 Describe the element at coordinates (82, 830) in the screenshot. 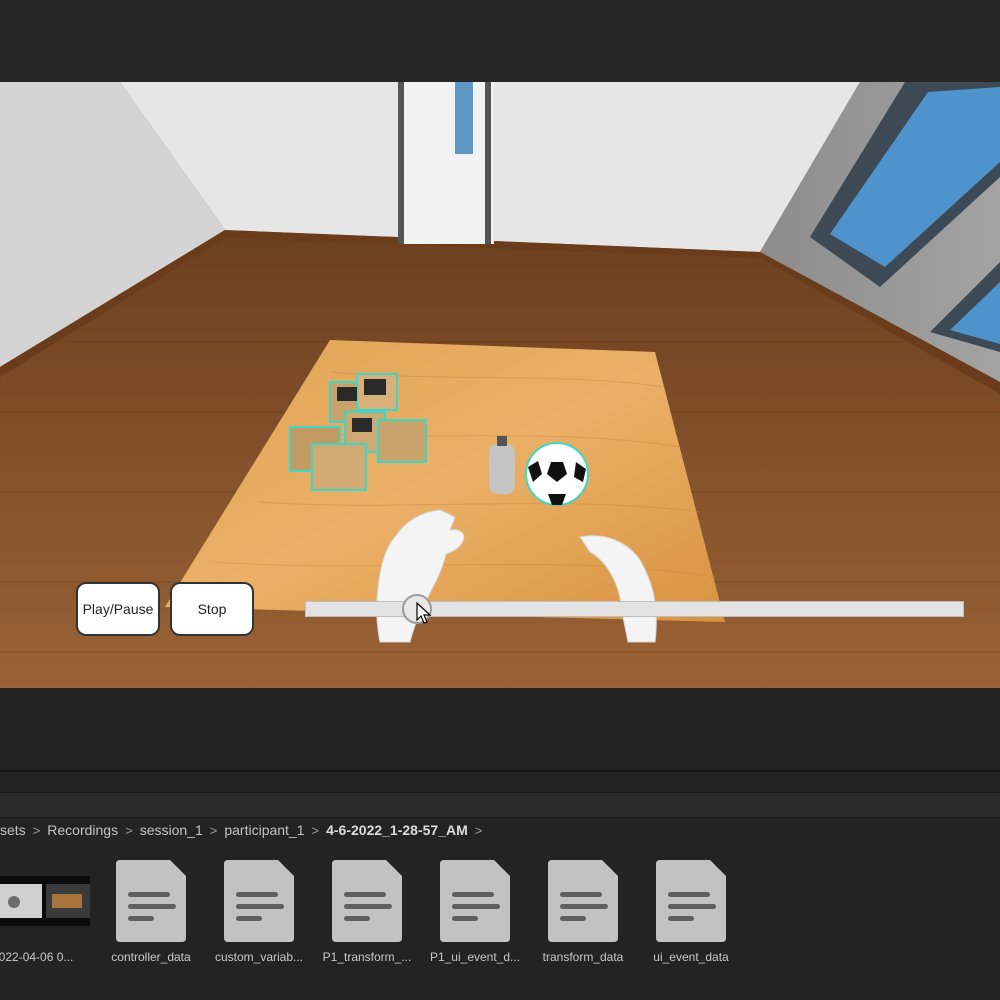

I see `breadcrumb-item-recordings: Recordings` at that location.